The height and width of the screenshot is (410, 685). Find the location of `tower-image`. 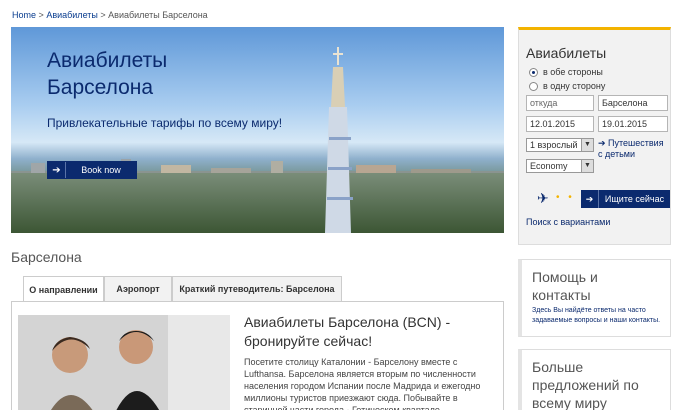

tower-image is located at coordinates (339, 140).